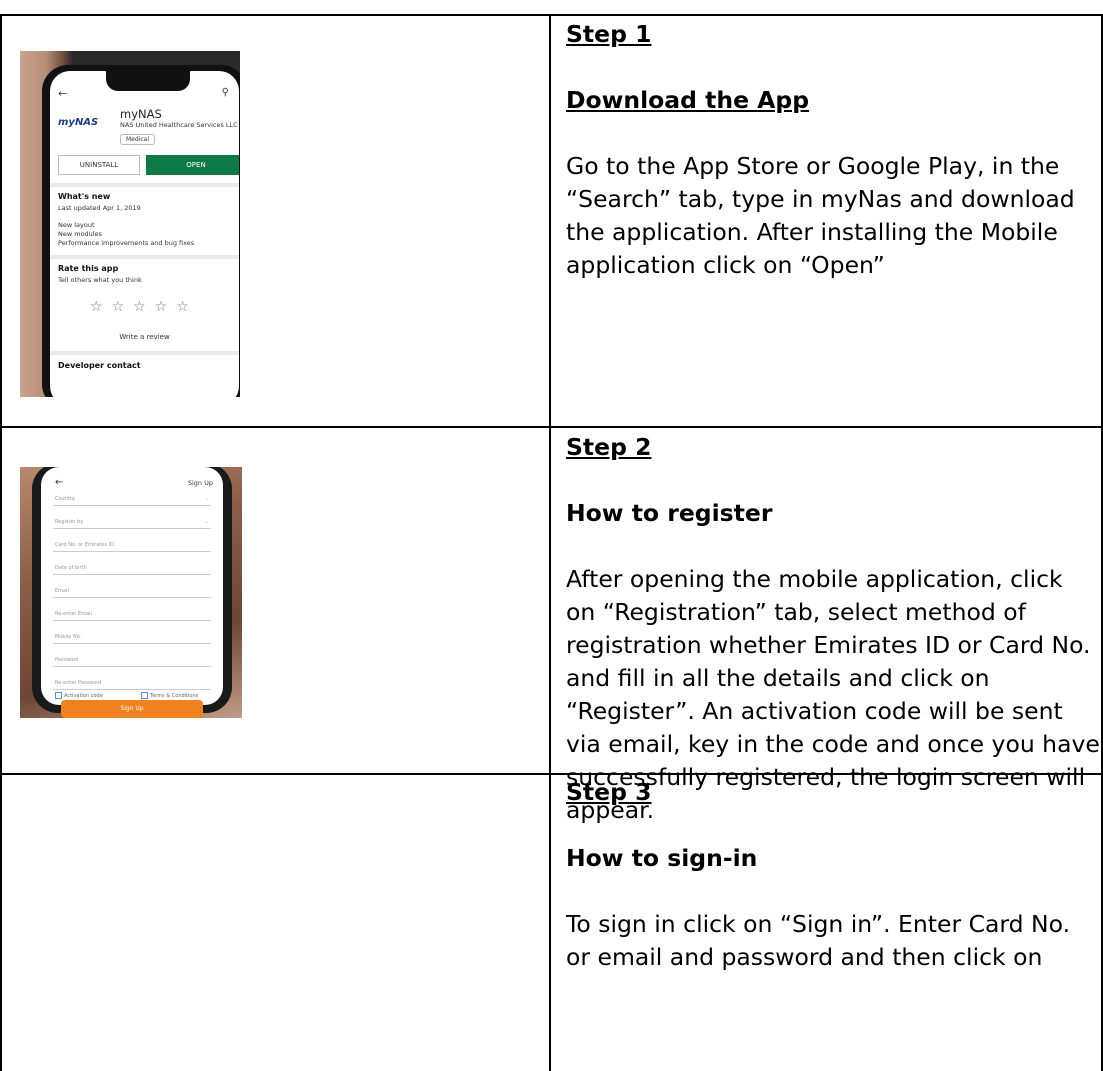  I want to click on whats-new-title: What's new, so click(84, 196).